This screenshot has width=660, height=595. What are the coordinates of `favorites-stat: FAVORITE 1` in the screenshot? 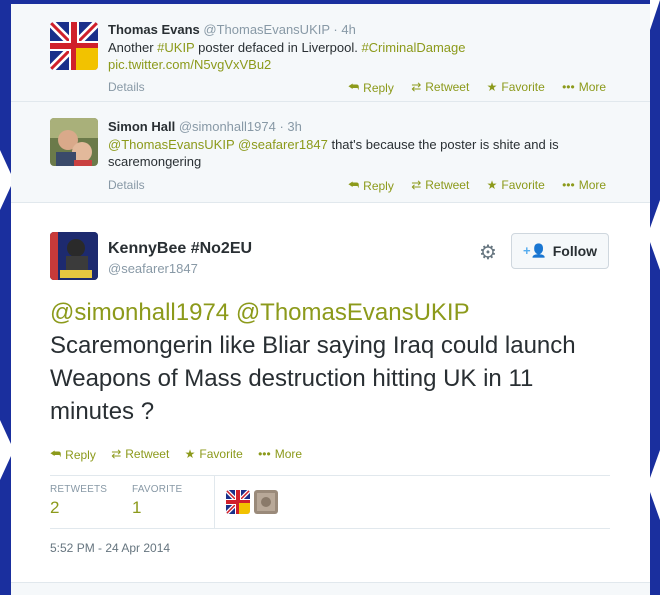 It's located at (157, 501).